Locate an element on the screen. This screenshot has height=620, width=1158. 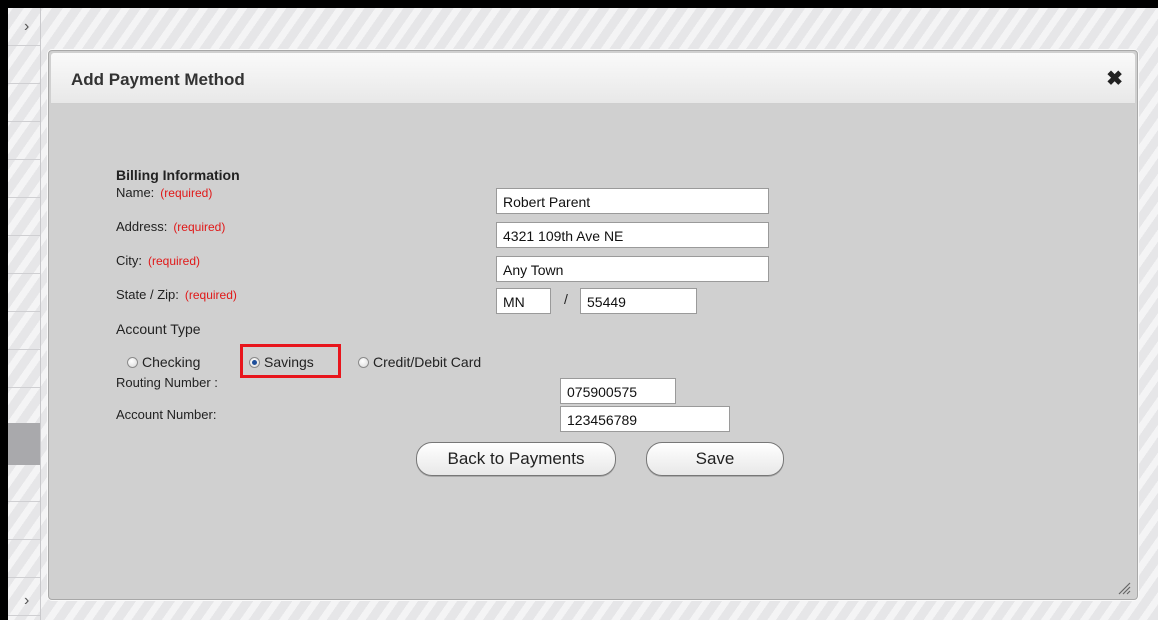
city-label: City: (required) is located at coordinates (158, 260).